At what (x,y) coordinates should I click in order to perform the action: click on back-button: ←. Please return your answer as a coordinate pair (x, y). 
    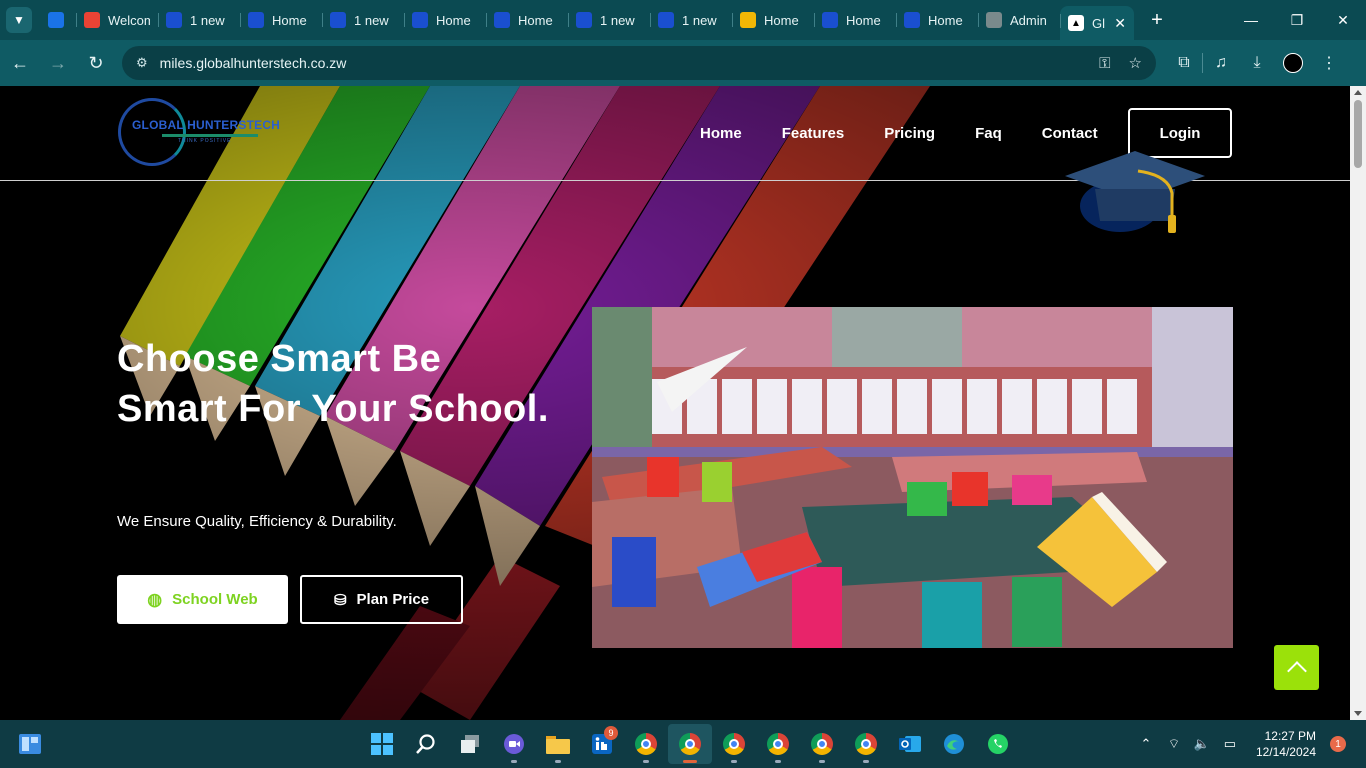
    Looking at the image, I should click on (20, 63).